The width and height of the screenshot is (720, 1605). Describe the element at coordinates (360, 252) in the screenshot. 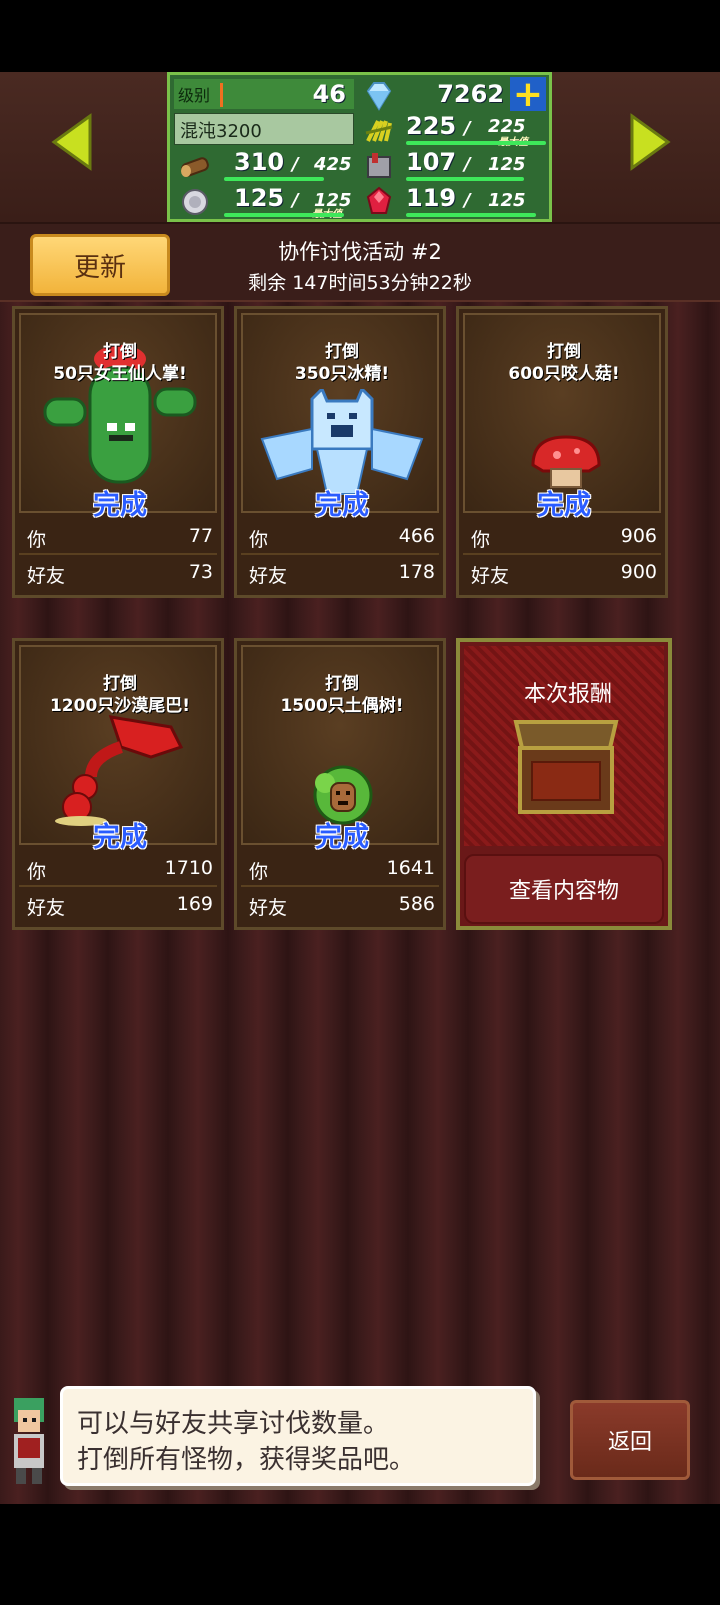

I see `event-title: 协作讨伐活动 #2` at that location.